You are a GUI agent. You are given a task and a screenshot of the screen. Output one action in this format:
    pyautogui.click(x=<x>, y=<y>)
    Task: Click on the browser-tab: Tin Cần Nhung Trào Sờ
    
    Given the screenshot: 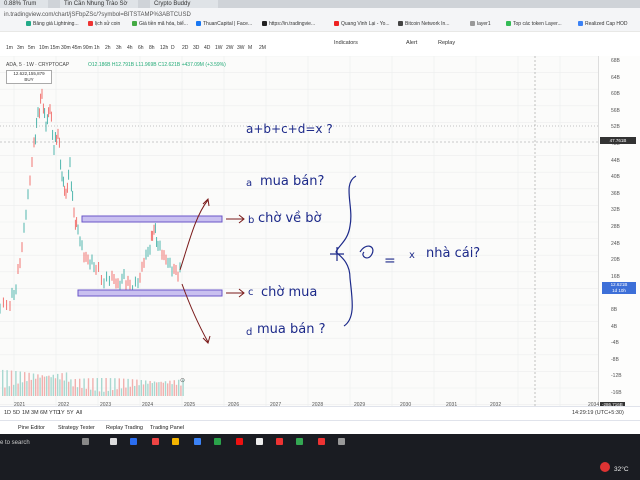 What is the action you would take?
    pyautogui.click(x=99, y=4)
    